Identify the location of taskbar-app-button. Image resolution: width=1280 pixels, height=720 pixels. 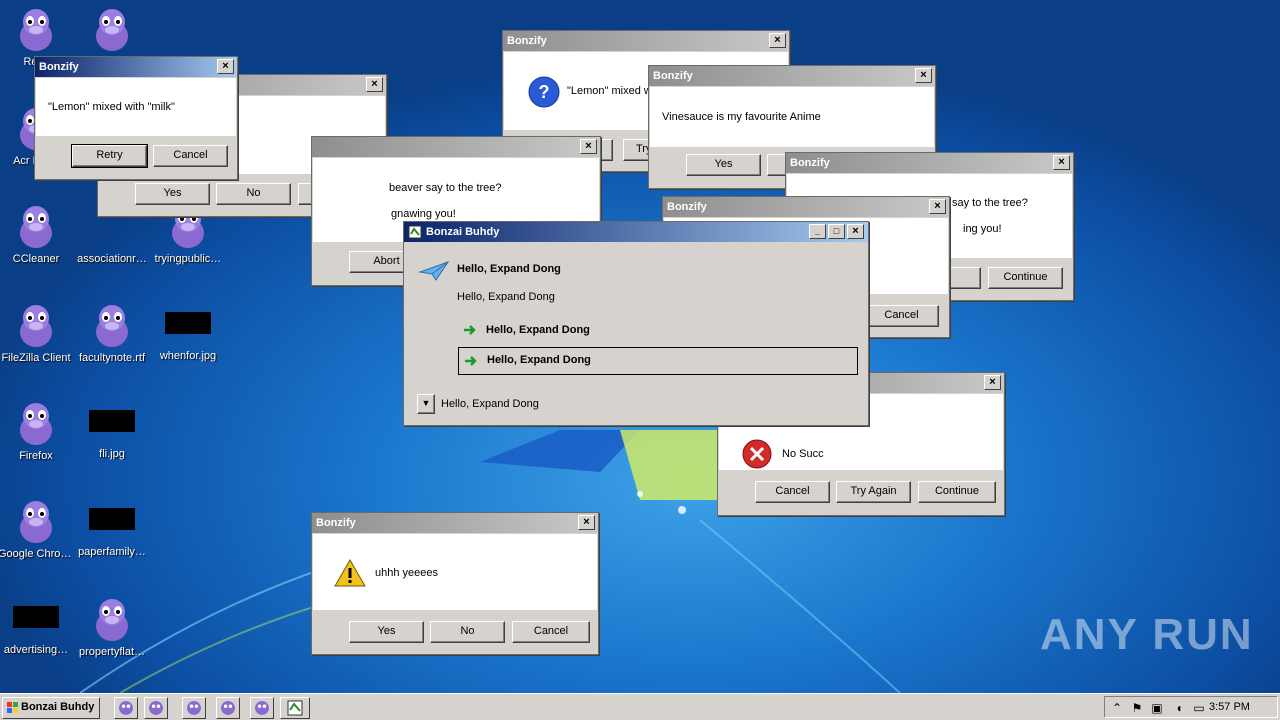
(295, 708).